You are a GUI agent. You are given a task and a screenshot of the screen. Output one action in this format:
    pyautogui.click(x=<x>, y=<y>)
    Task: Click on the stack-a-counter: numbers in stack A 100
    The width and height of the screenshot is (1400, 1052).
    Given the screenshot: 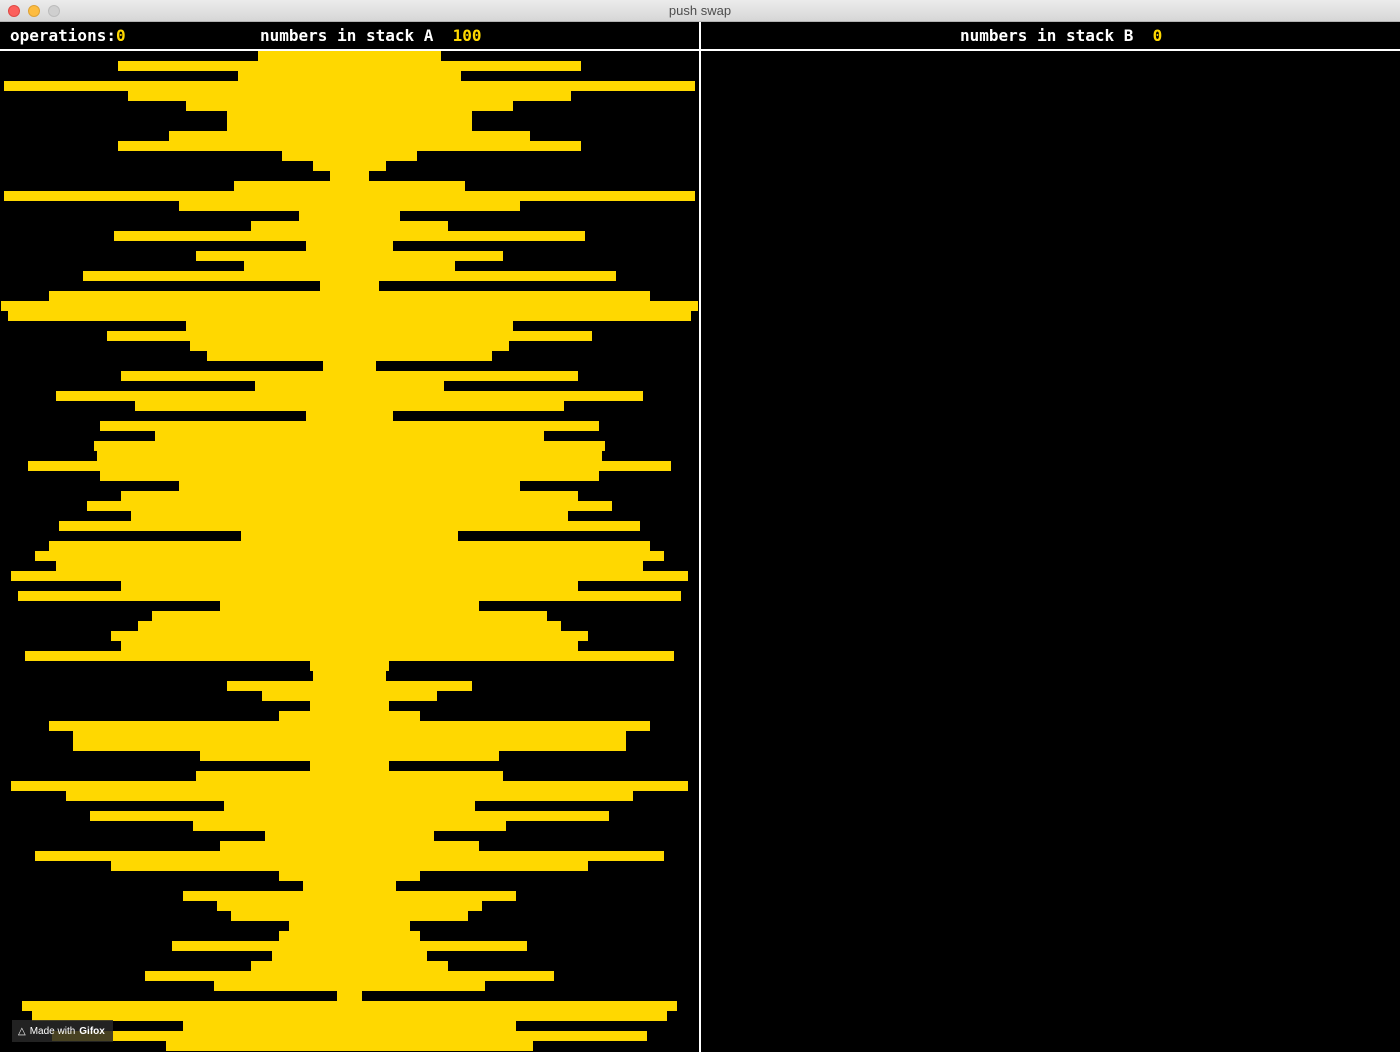 What is the action you would take?
    pyautogui.click(x=371, y=36)
    